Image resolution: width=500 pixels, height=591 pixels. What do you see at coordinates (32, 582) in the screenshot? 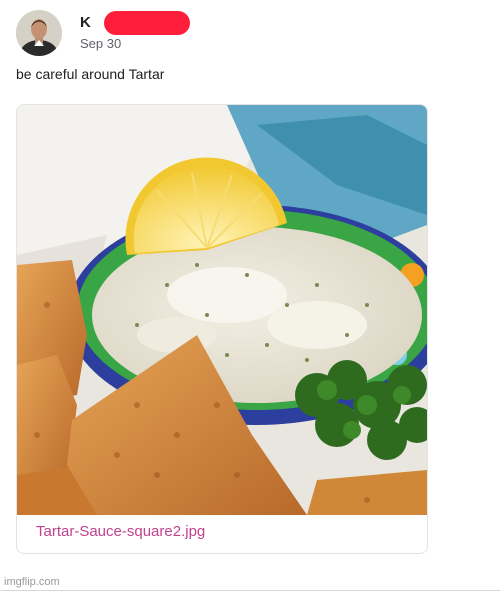
I see `imgflip-watermark: imgflip.com` at bounding box center [32, 582].